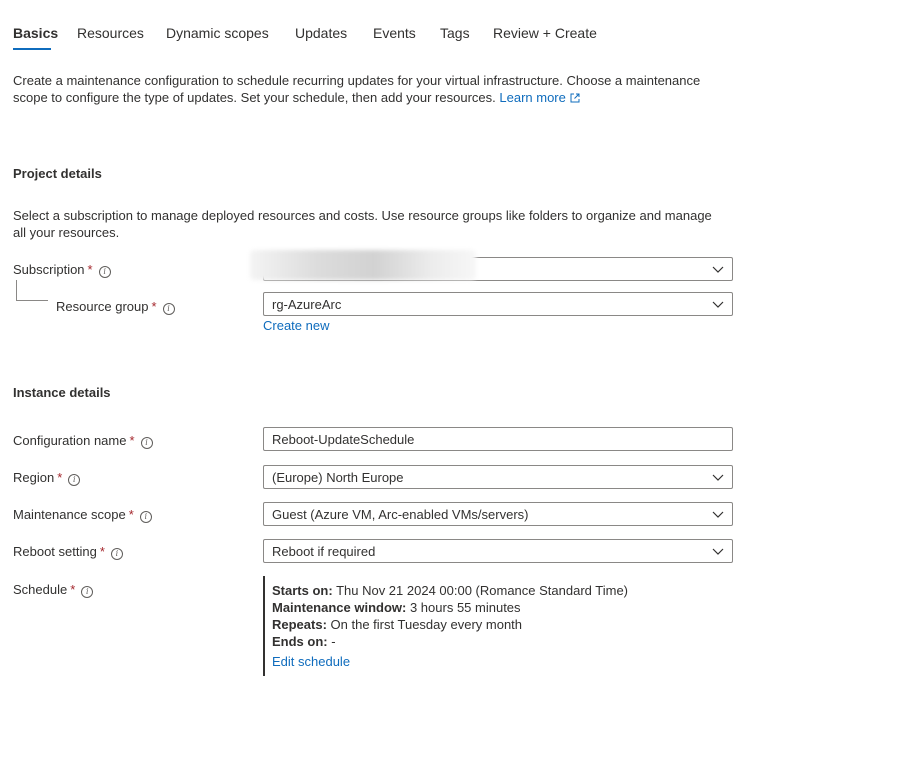 The width and height of the screenshot is (913, 760). I want to click on tab-review-create: Review + Create, so click(545, 33).